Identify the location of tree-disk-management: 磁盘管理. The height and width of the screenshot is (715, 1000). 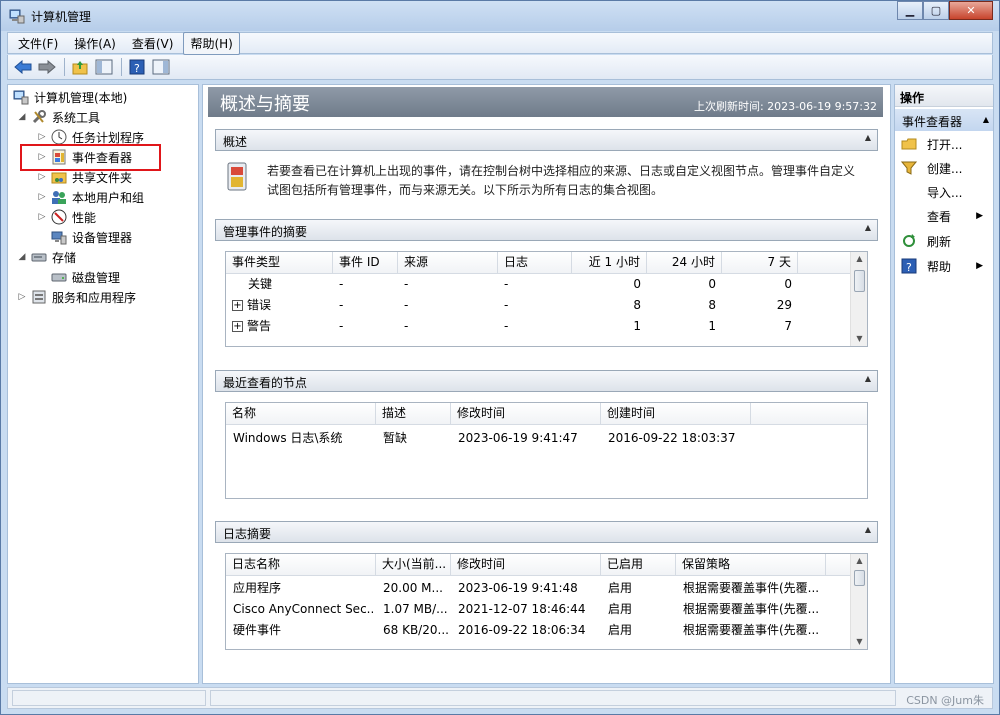
(85, 277).